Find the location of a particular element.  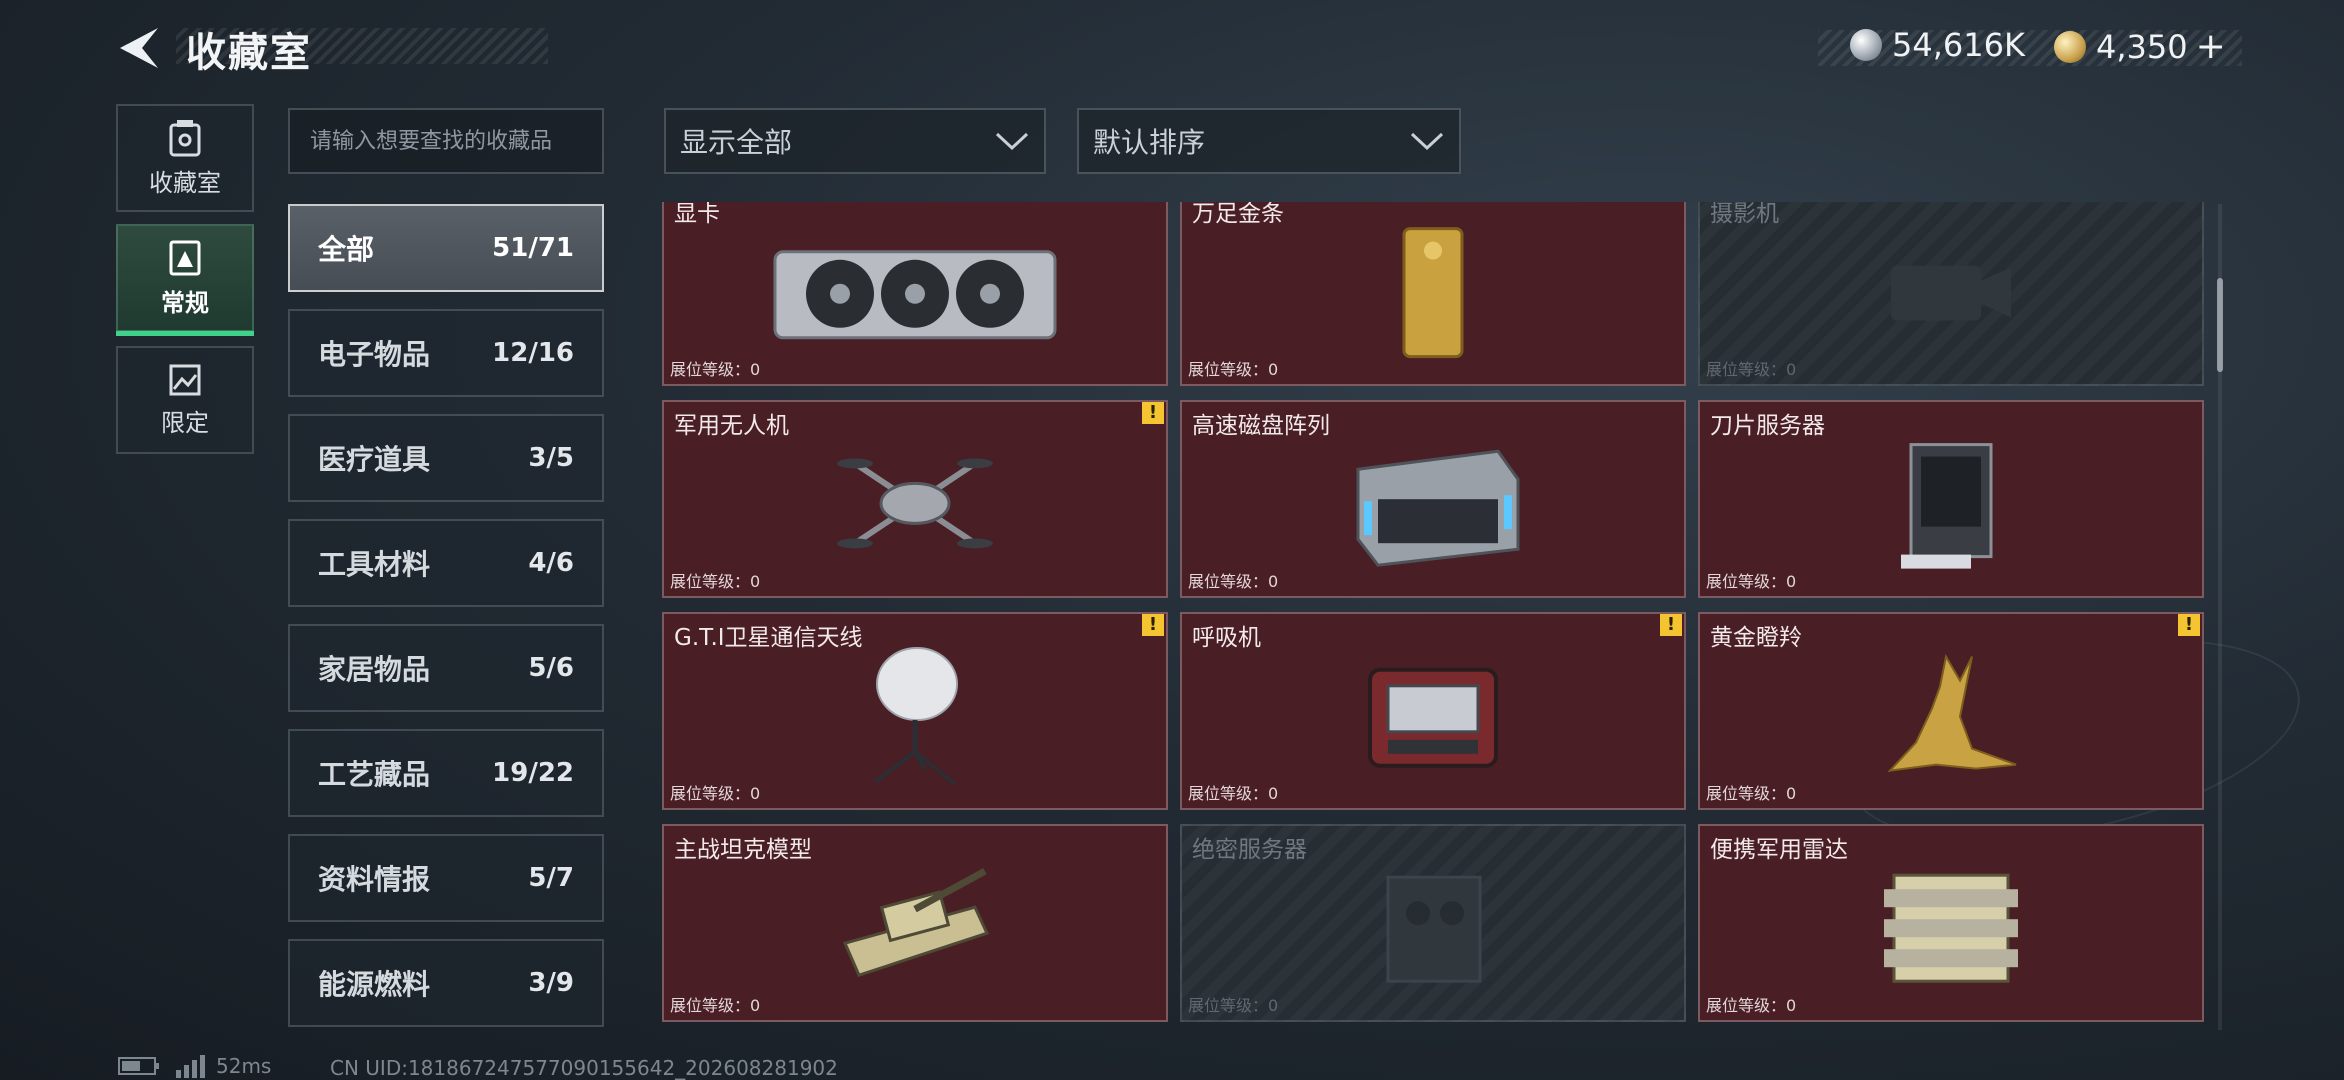

collection-card: 呼吸机 ! 展位等级：0 is located at coordinates (1433, 711).